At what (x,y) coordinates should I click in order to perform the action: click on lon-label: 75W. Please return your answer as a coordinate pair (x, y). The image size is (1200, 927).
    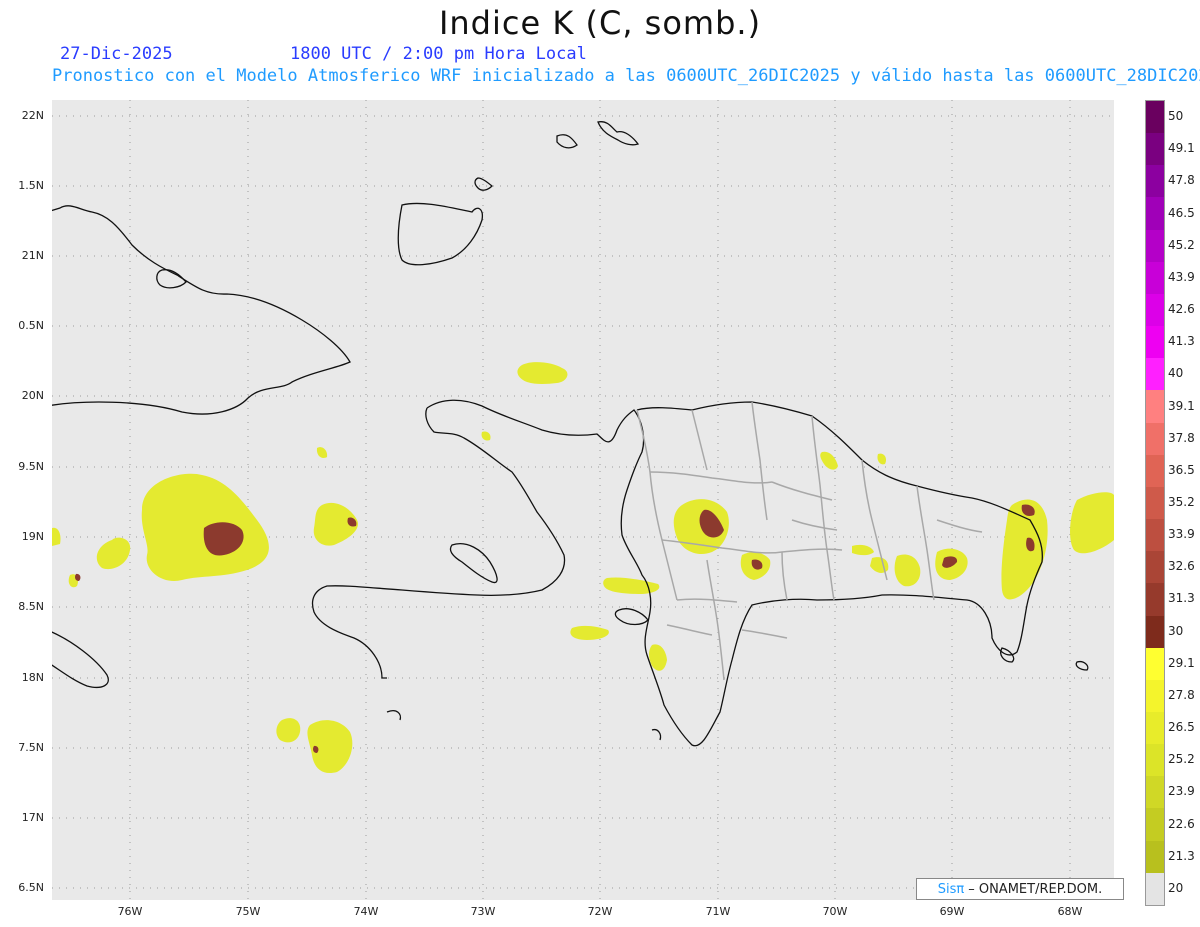
    Looking at the image, I should click on (248, 911).